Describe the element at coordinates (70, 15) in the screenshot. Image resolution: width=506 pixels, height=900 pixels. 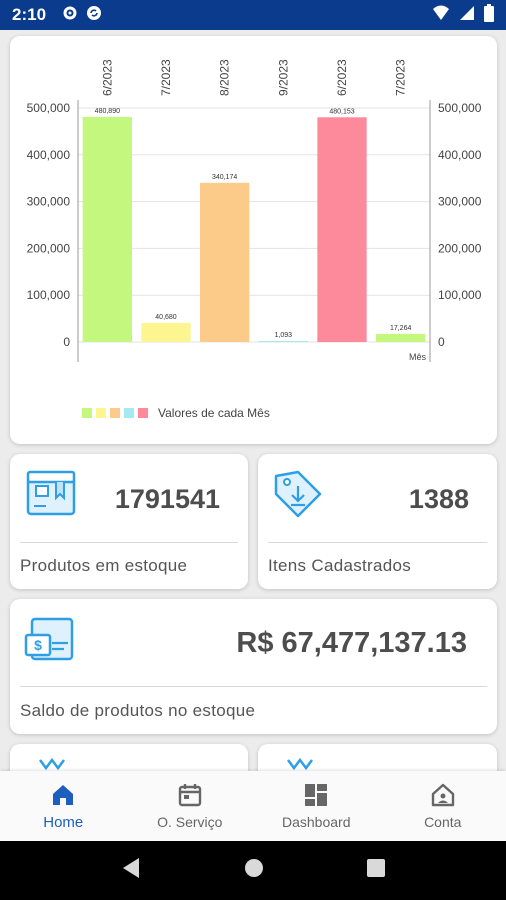
I see `settings-icon` at that location.